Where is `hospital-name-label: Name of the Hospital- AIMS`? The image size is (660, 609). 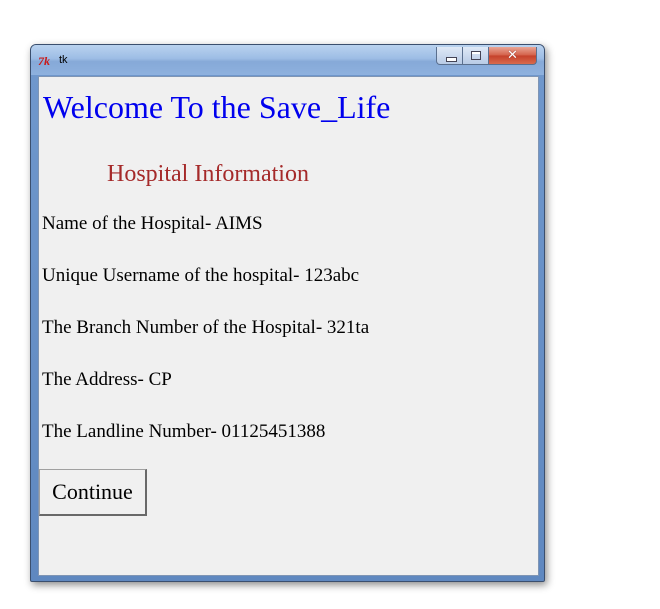 hospital-name-label: Name of the Hospital- AIMS is located at coordinates (152, 223).